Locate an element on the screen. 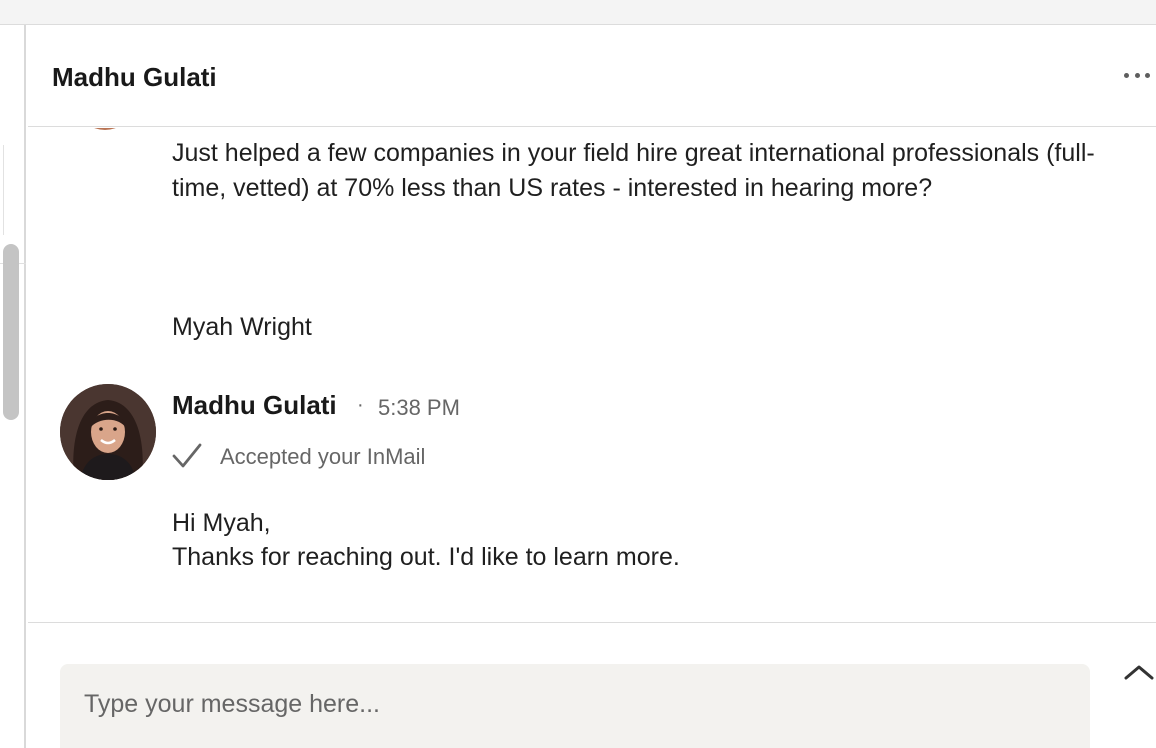 The height and width of the screenshot is (748, 1156). window-top-strip is located at coordinates (578, 12).